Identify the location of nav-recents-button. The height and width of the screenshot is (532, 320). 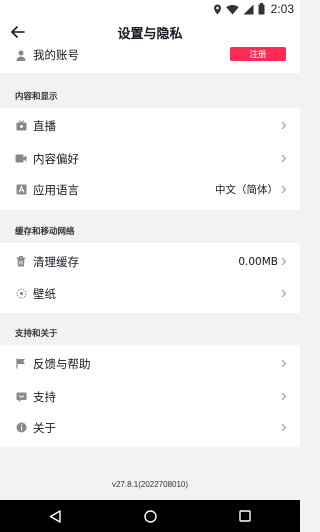
(245, 516).